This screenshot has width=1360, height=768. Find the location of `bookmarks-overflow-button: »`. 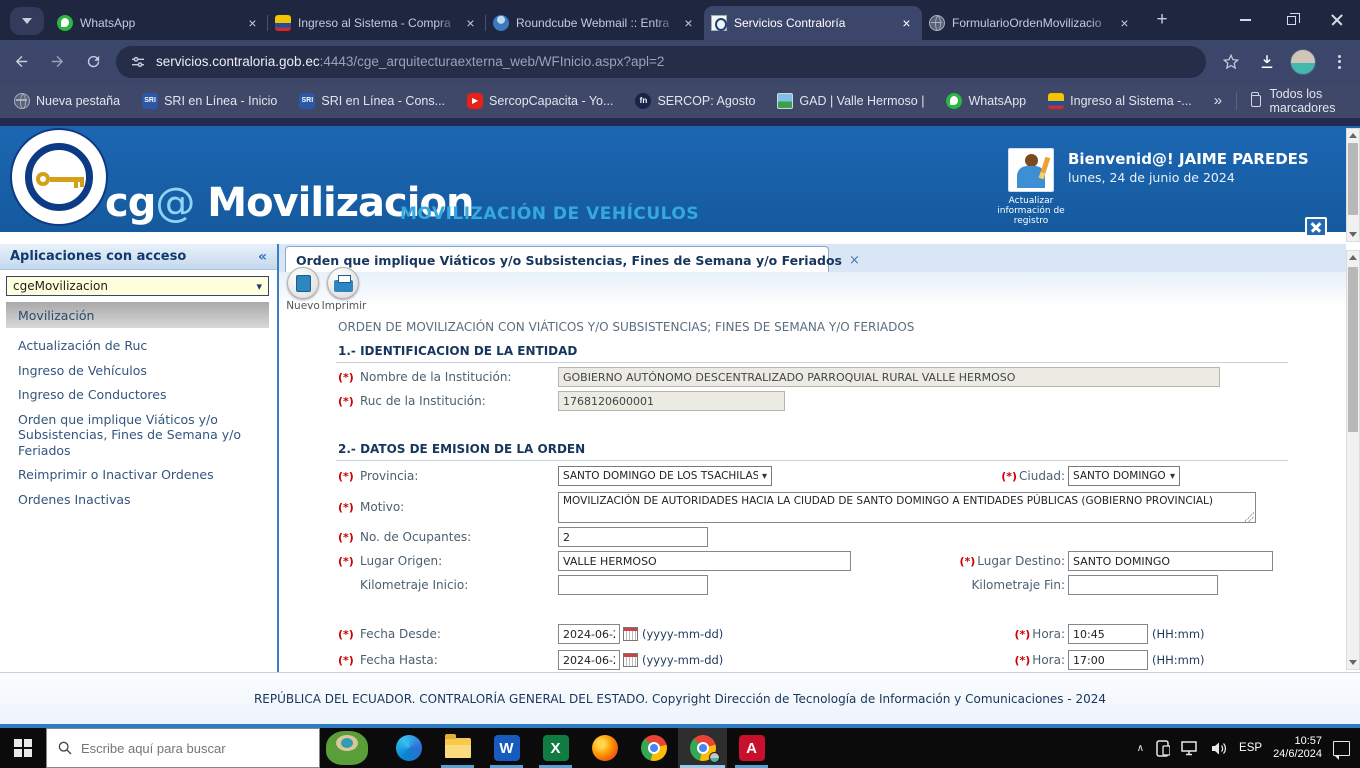

bookmarks-overflow-button: » is located at coordinates (1218, 100).